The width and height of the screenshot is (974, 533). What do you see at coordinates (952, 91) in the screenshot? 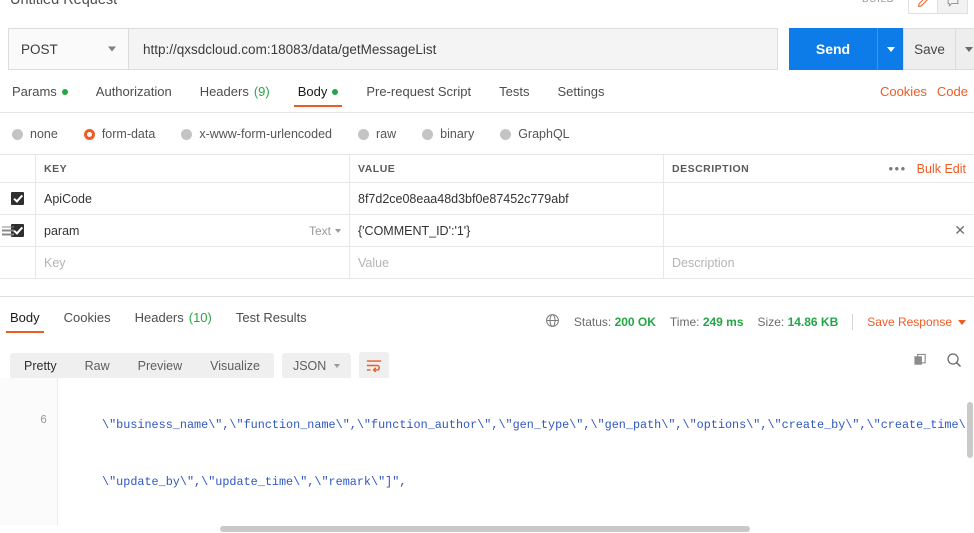
I see `code-link: Code` at bounding box center [952, 91].